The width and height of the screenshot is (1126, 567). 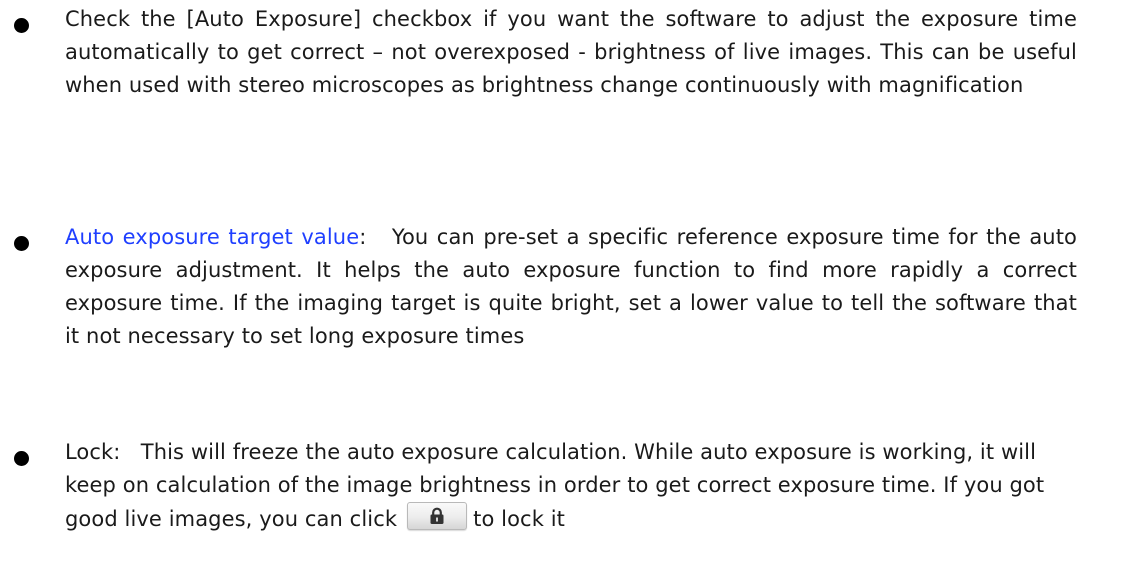 What do you see at coordinates (519, 519) in the screenshot?
I see `list-item-description-end: to lock it` at bounding box center [519, 519].